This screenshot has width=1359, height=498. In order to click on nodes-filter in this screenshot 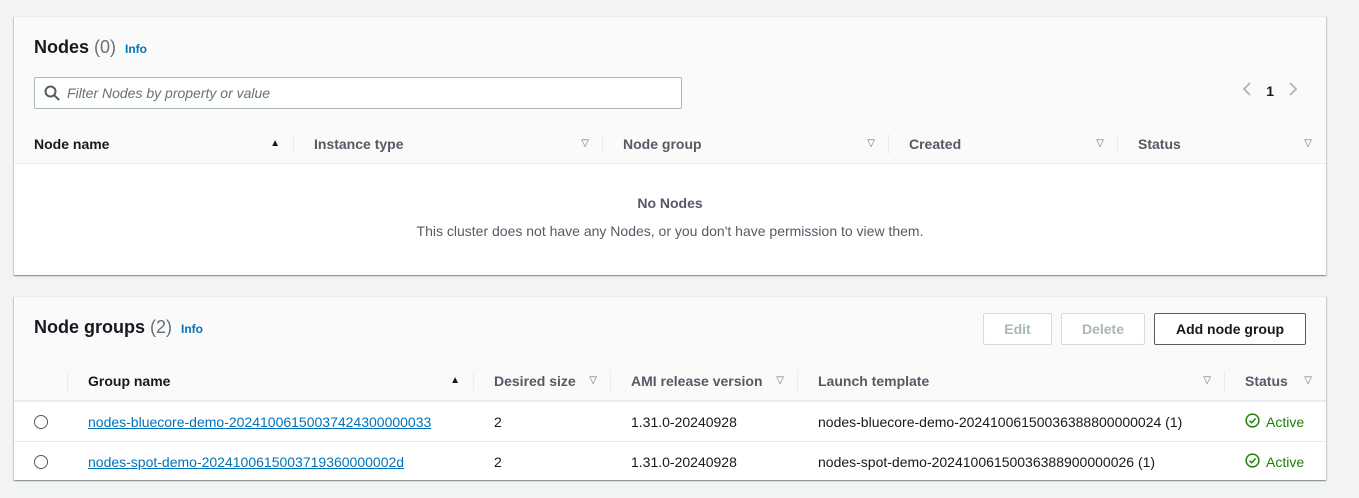, I will do `click(358, 93)`.